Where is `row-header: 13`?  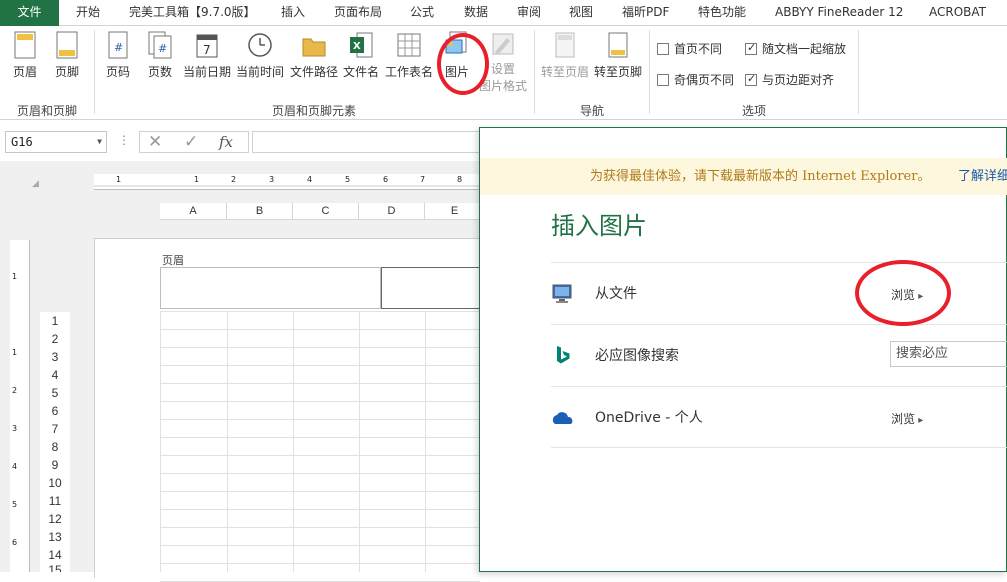
row-header: 13 is located at coordinates (55, 537).